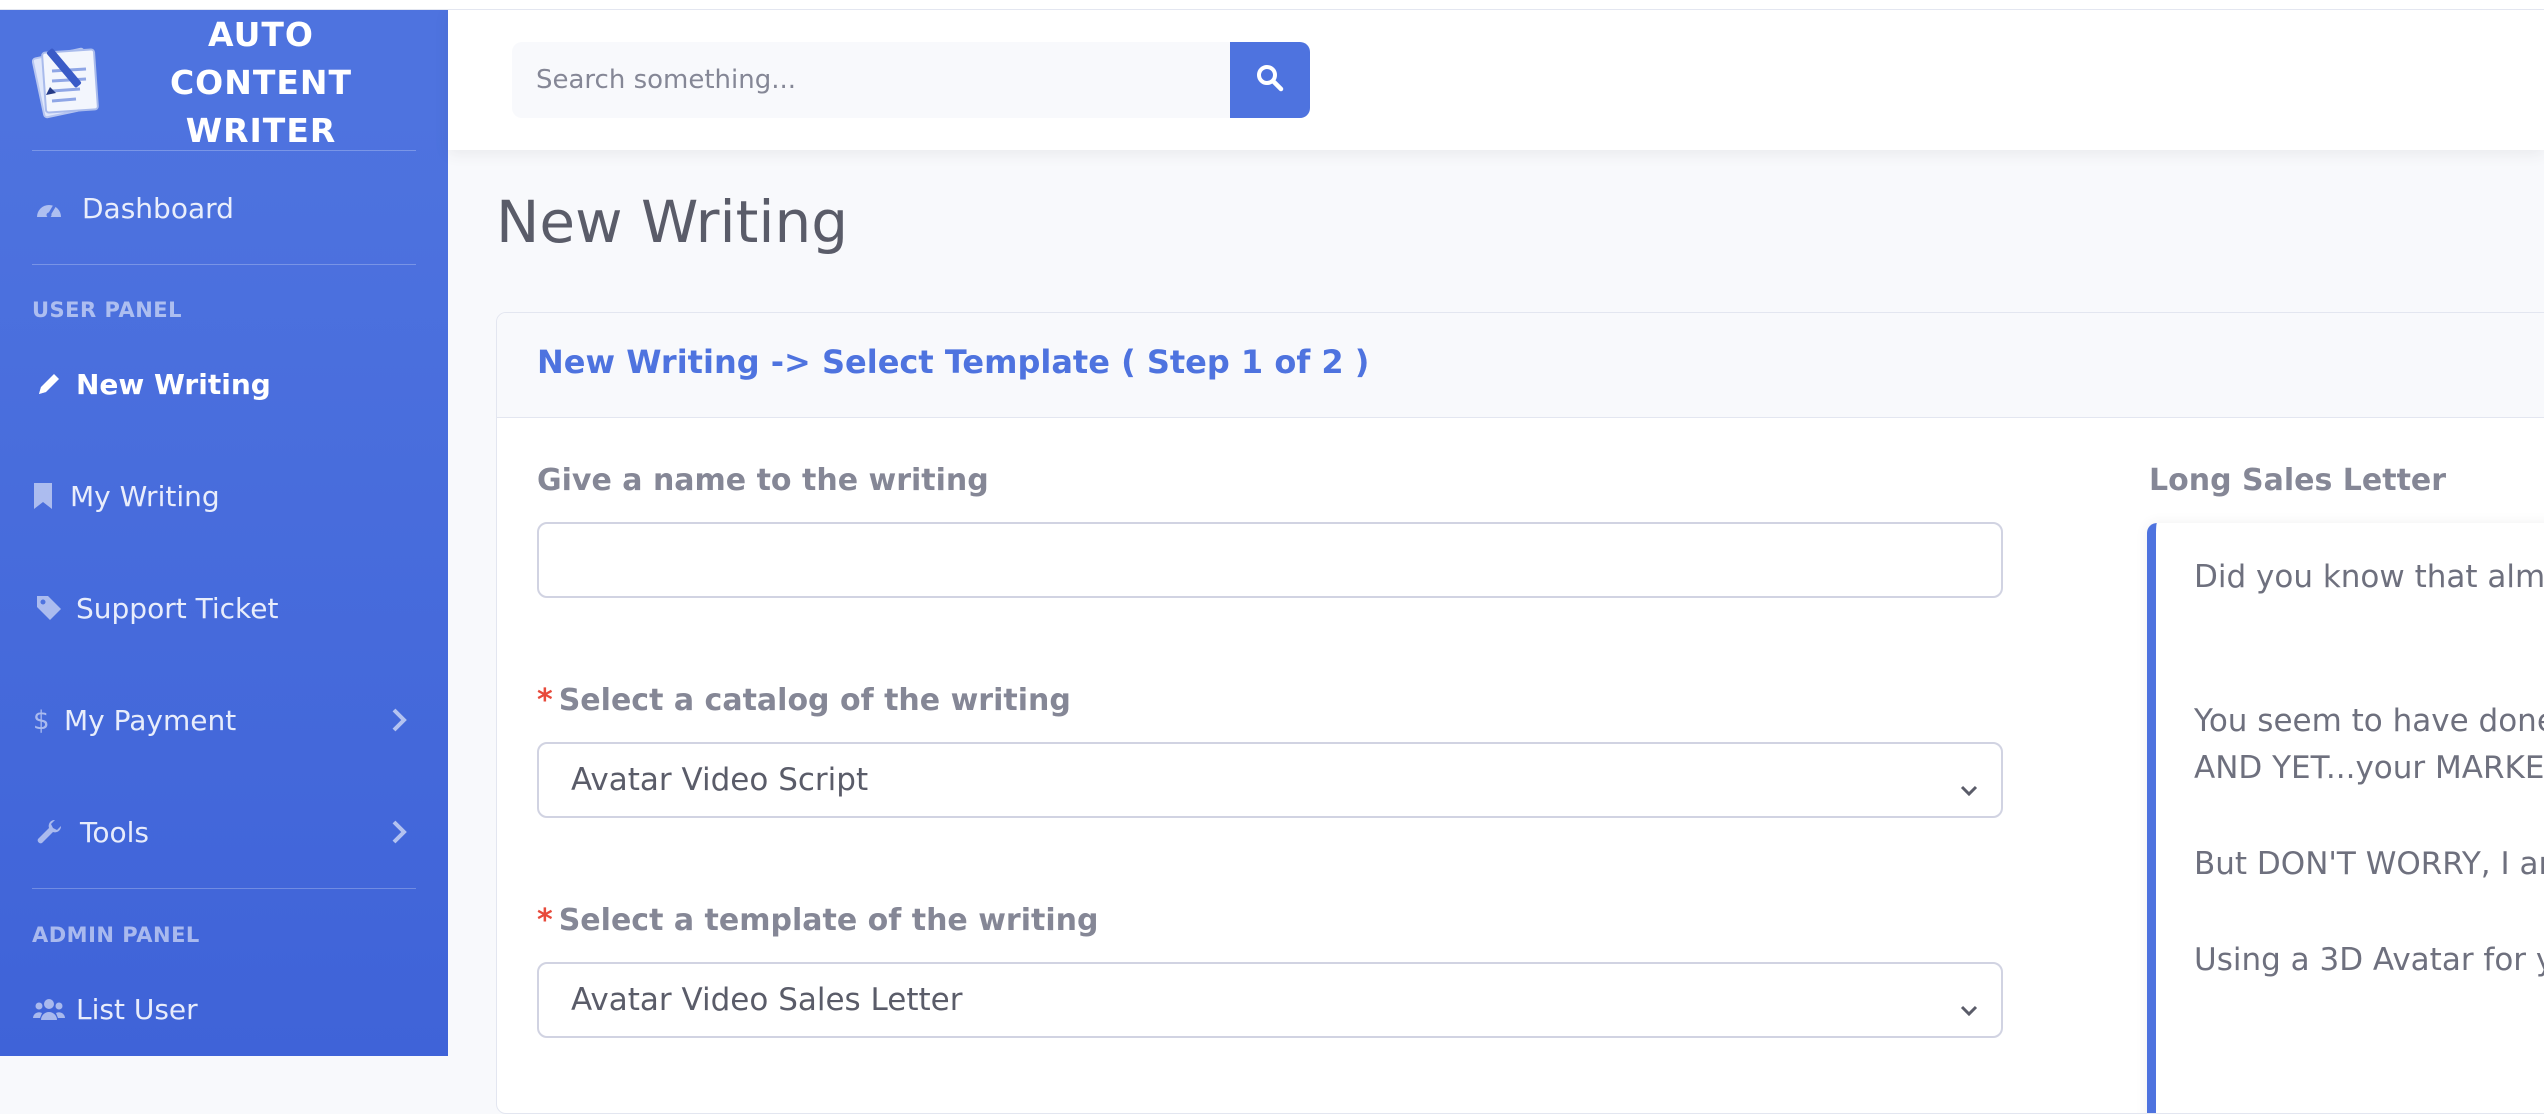 This screenshot has height=1114, width=2544. I want to click on writing-name-label: Give a name to the writing, so click(763, 480).